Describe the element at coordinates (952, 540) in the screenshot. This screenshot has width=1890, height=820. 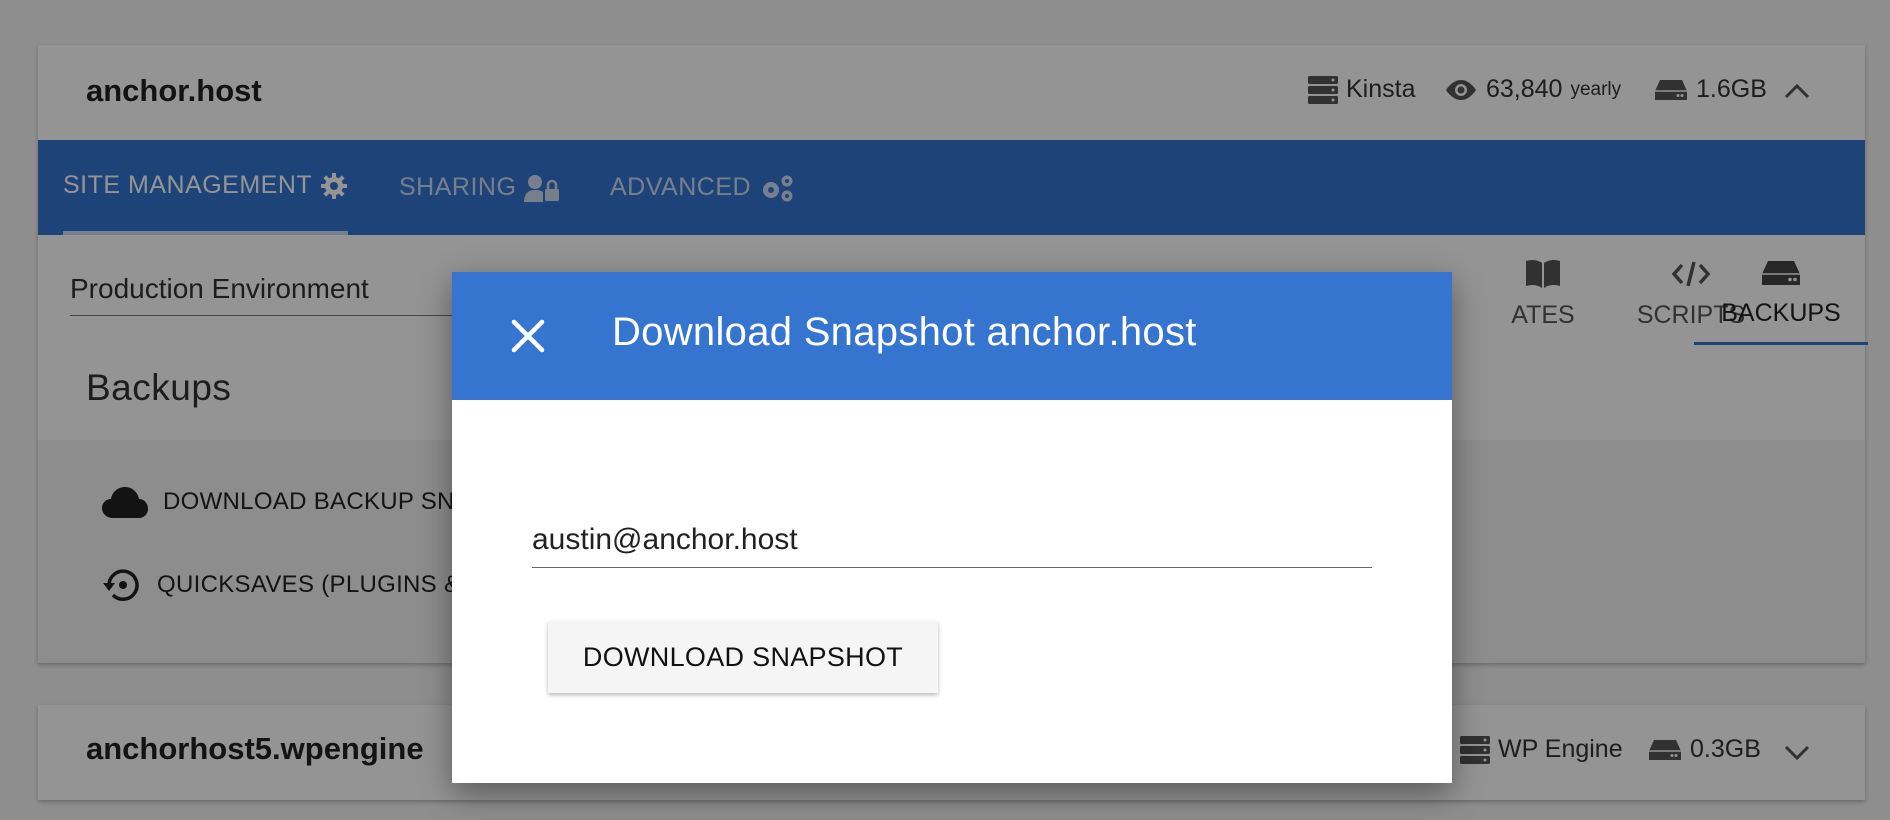
I see `email-field` at that location.